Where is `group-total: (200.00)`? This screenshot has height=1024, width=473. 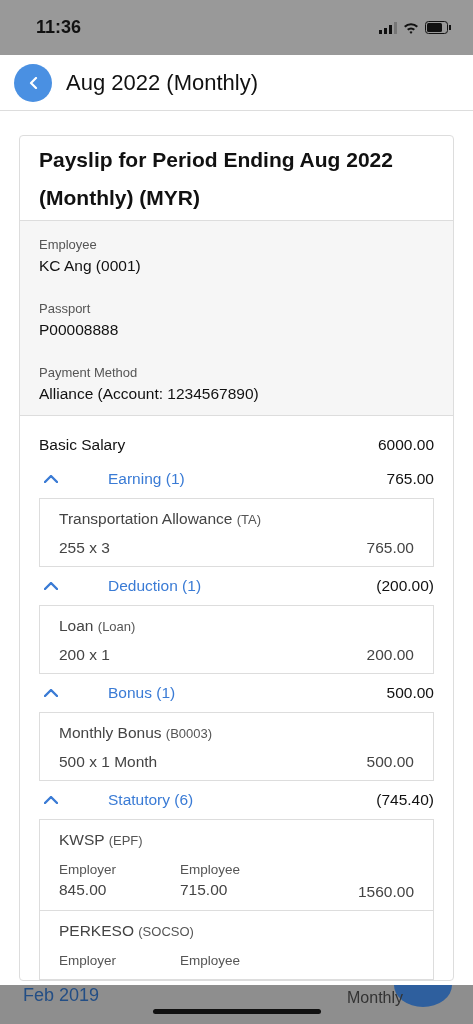
group-total: (200.00) is located at coordinates (405, 586).